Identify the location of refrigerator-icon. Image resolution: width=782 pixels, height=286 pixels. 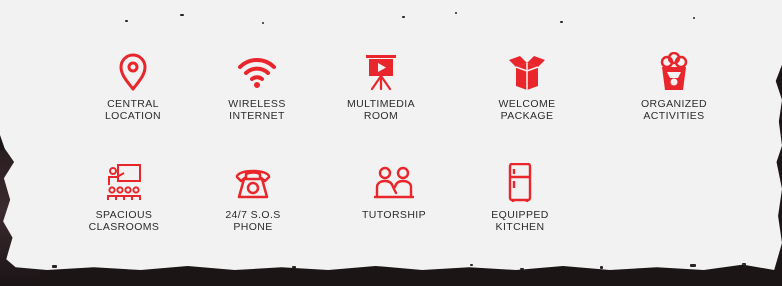
(520, 183).